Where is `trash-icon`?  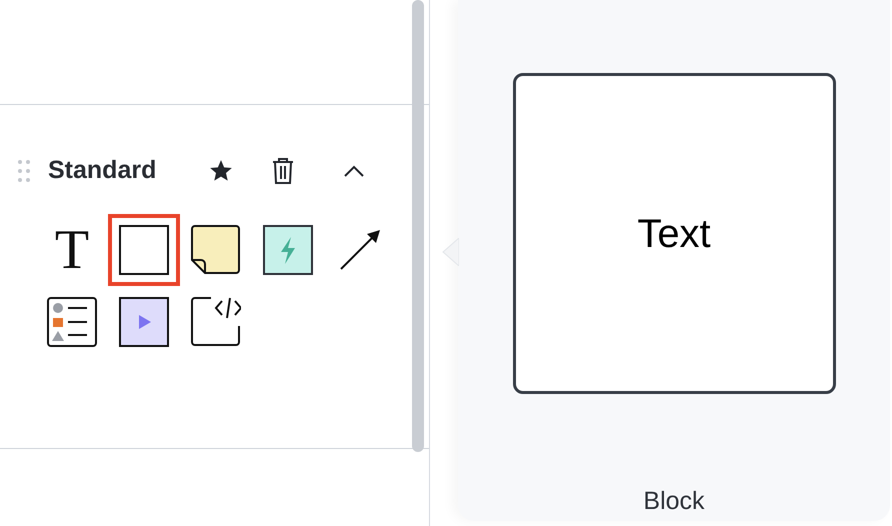
trash-icon is located at coordinates (283, 171).